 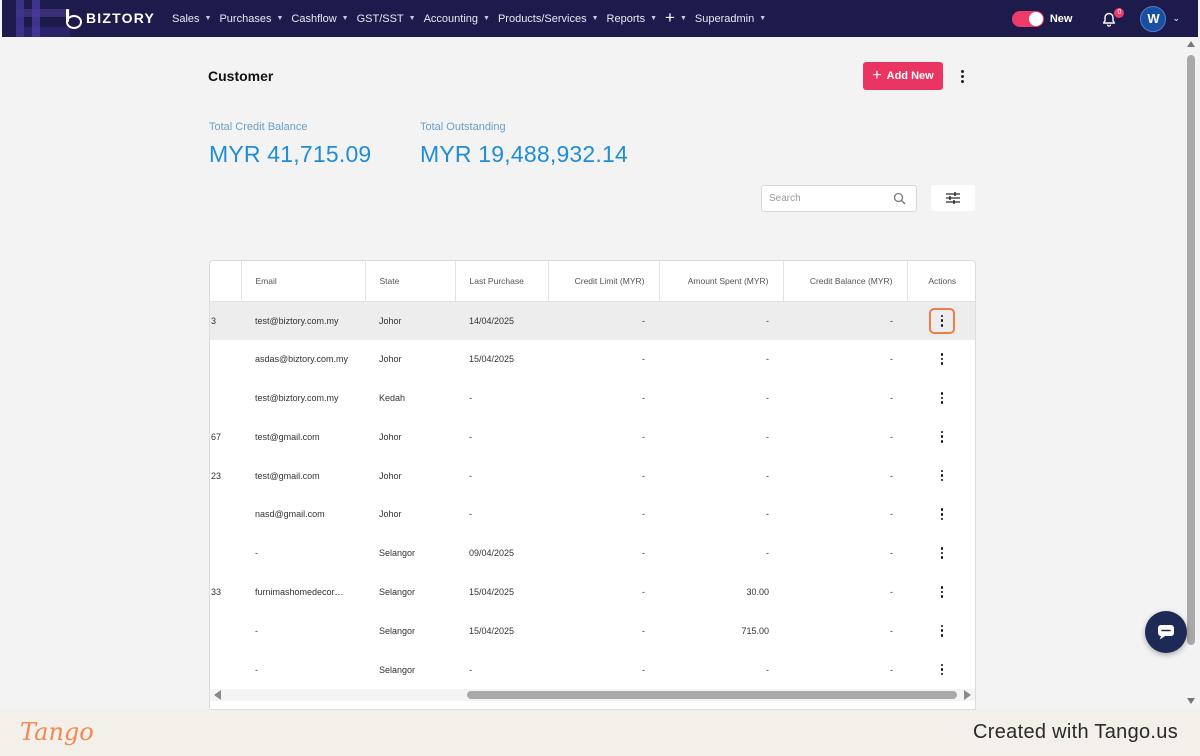 What do you see at coordinates (1153, 18) in the screenshot?
I see `user-avatar: W` at bounding box center [1153, 18].